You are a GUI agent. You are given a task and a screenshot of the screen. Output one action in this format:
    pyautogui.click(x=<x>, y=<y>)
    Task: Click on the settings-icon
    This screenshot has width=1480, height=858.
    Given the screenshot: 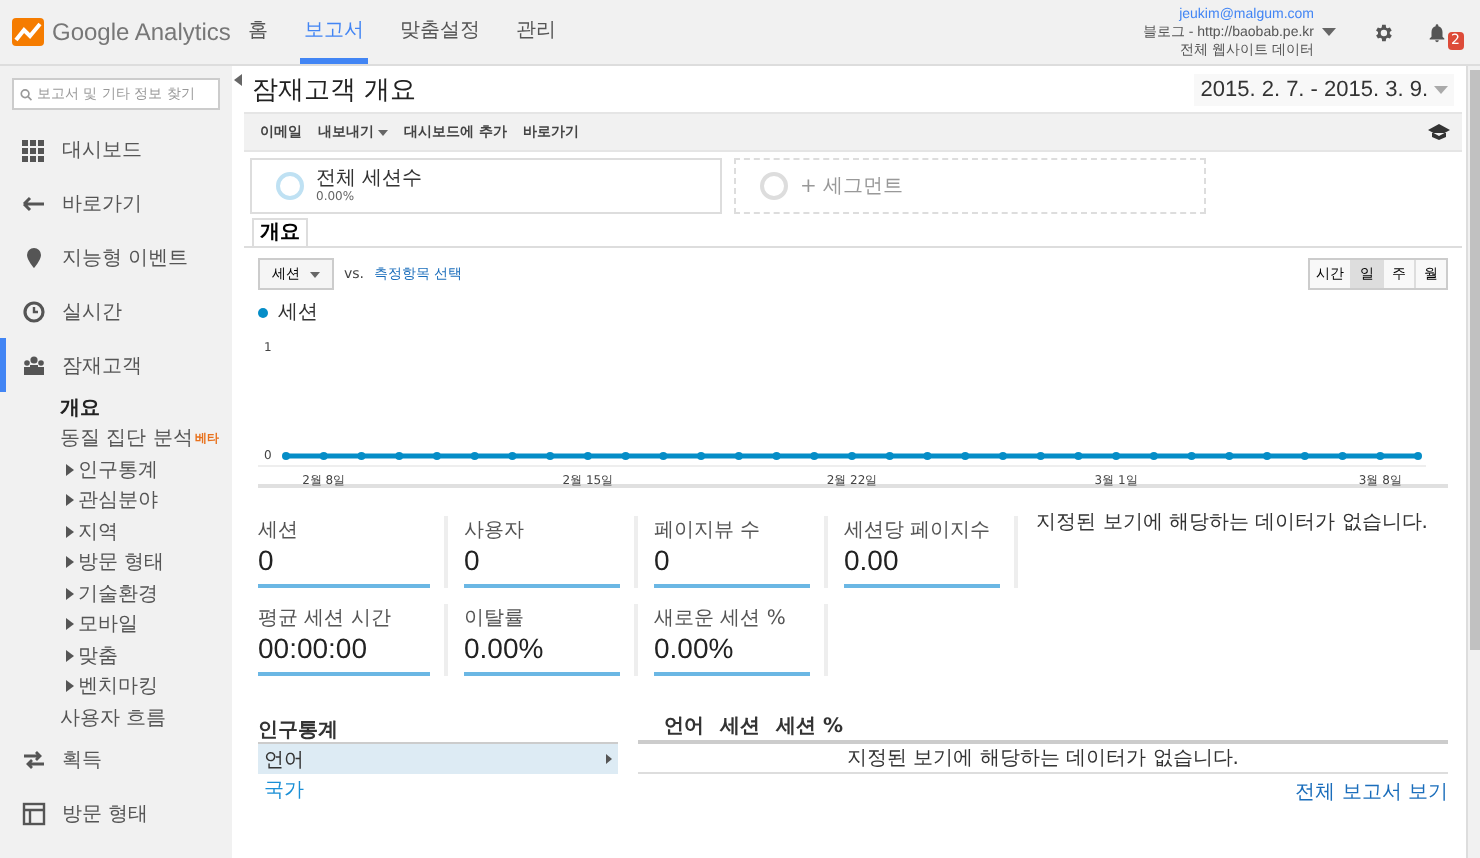 What is the action you would take?
    pyautogui.click(x=1383, y=32)
    